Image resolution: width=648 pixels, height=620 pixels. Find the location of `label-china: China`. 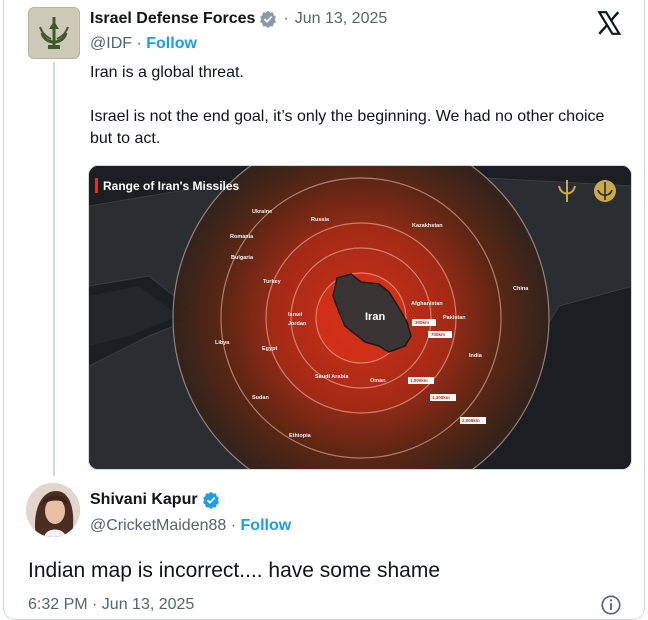

label-china: China is located at coordinates (521, 289).